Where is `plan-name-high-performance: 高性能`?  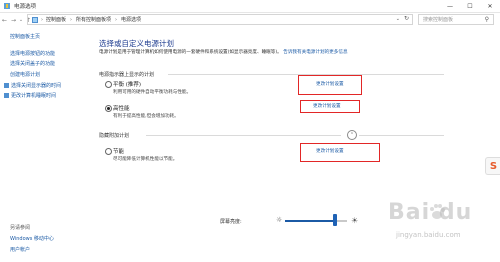 plan-name-high-performance: 高性能 is located at coordinates (121, 108).